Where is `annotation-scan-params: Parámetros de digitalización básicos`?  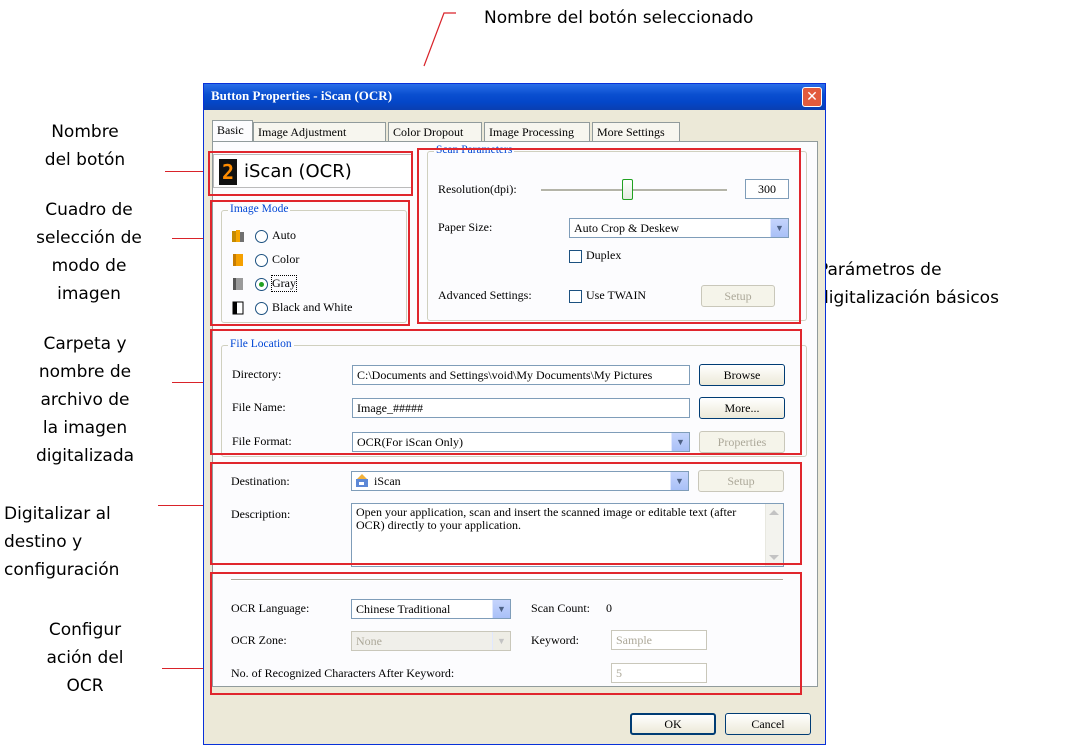
annotation-scan-params: Parámetros de digitalización básicos is located at coordinates (908, 284).